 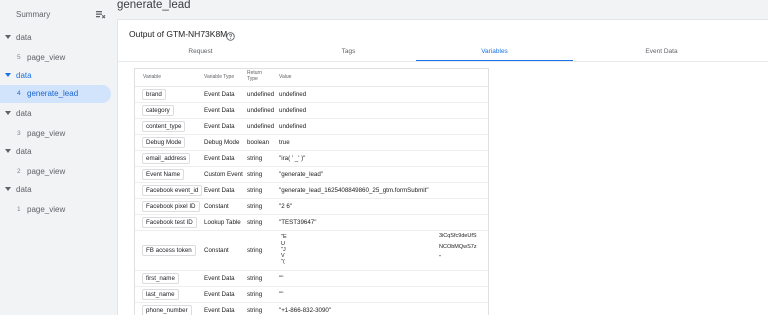 I want to click on summary-label: Summary, so click(x=33, y=14).